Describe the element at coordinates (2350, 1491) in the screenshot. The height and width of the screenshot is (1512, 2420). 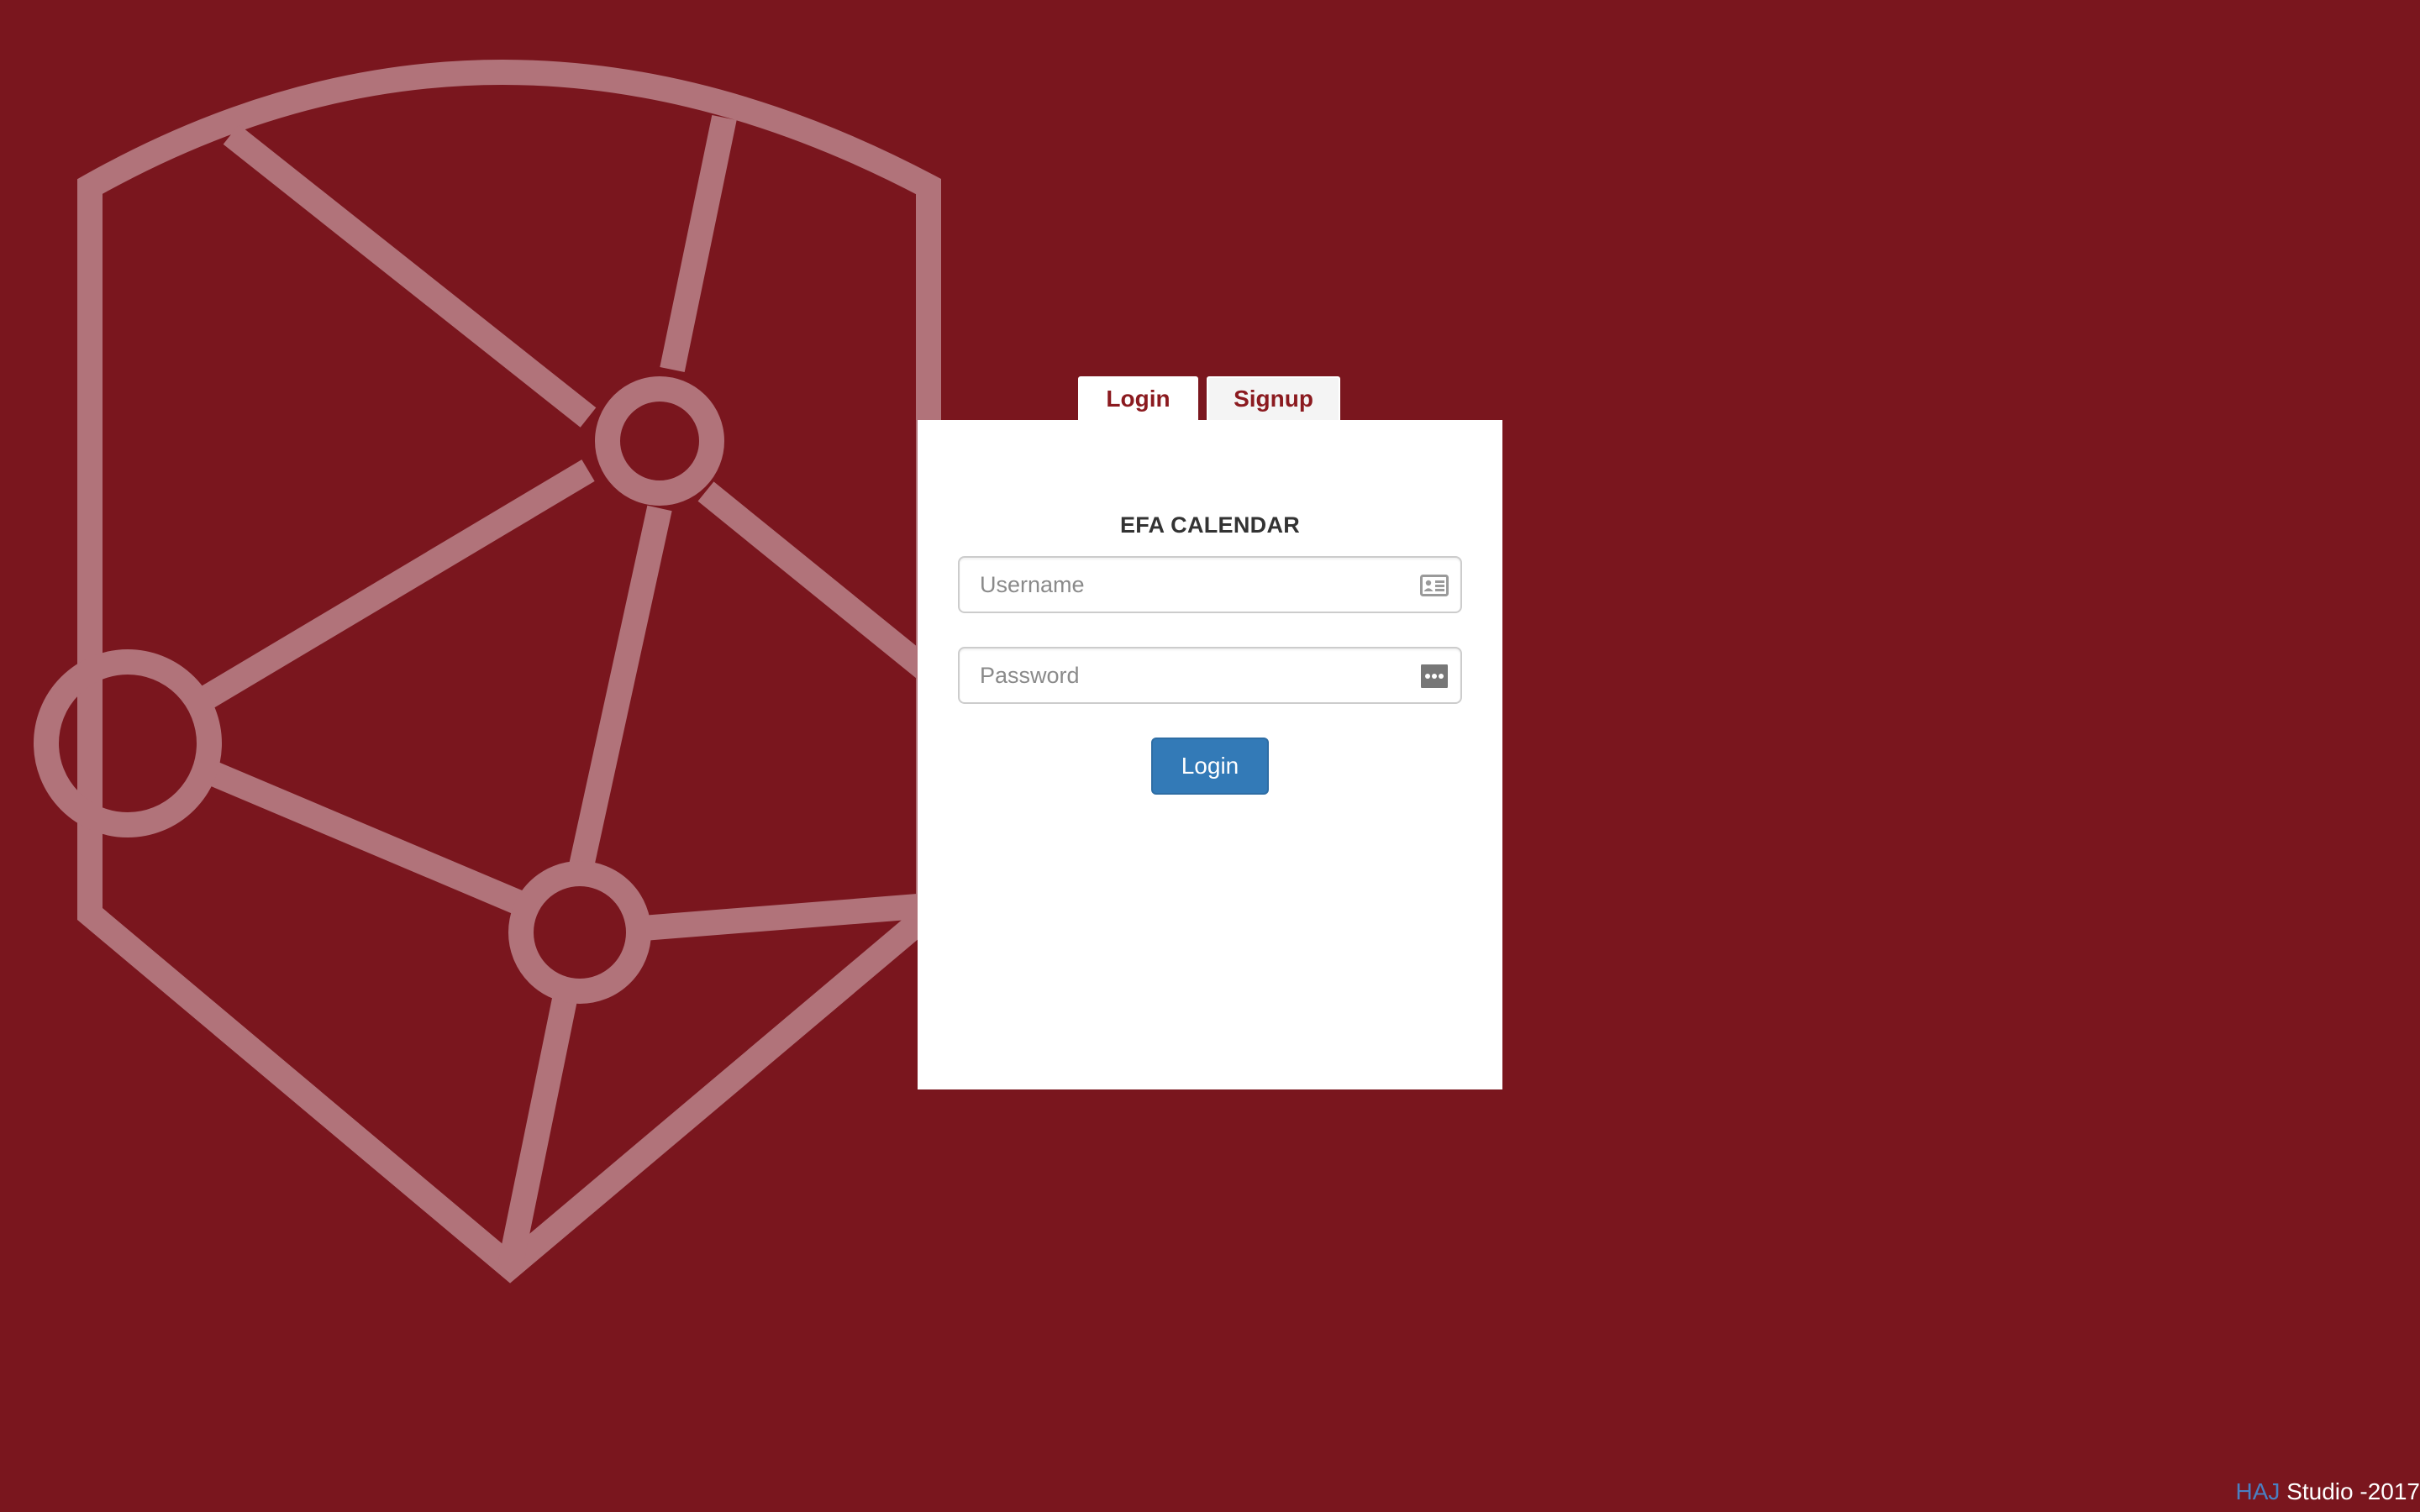
I see `footer-text: Studio -2017` at that location.